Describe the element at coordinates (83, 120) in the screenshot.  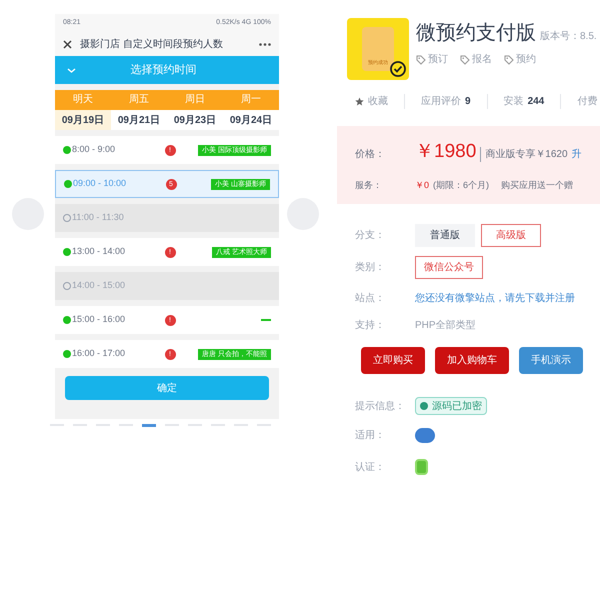
I see `date-tab: 09月19日` at that location.